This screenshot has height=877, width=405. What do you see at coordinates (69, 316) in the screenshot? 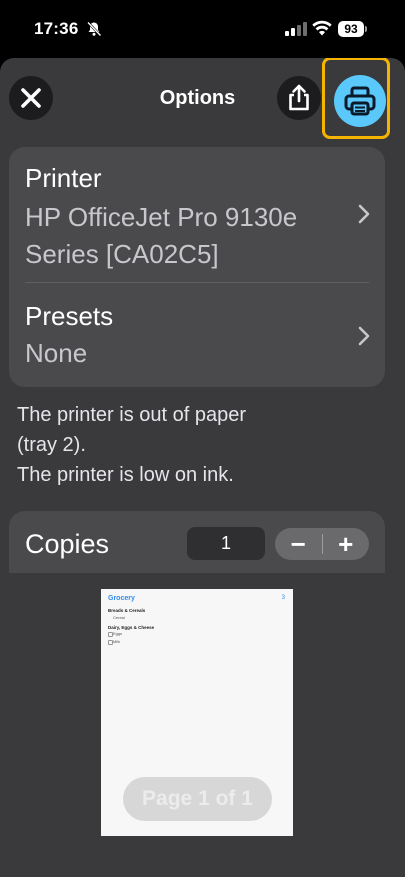
I see `presets-label: Presets` at bounding box center [69, 316].